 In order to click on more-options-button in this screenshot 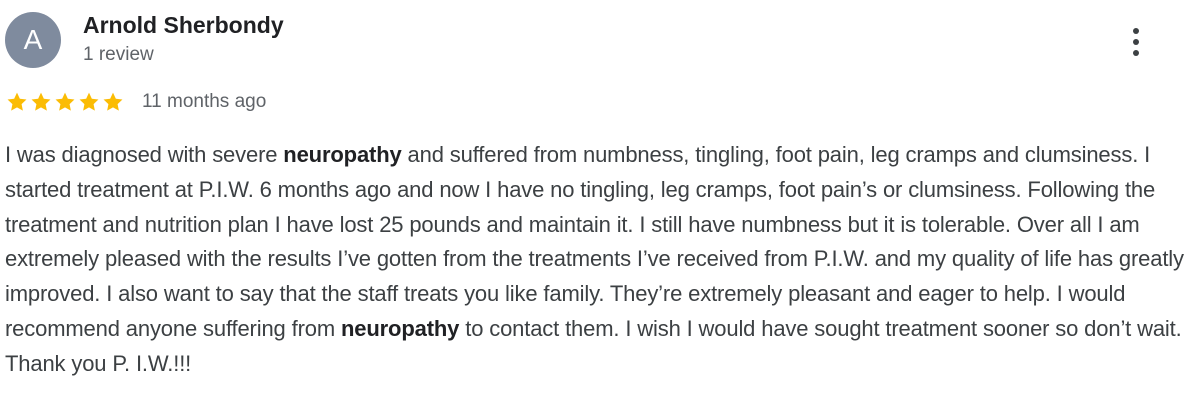, I will do `click(1136, 42)`.